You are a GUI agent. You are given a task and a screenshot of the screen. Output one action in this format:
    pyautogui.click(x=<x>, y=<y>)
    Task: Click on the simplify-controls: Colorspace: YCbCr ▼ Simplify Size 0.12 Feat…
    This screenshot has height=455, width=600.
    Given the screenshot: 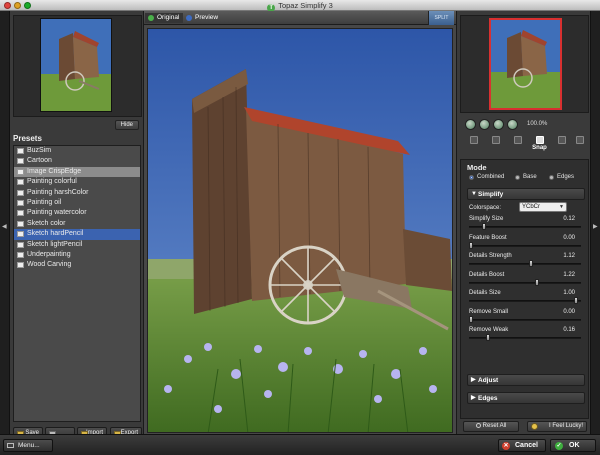 What is the action you would take?
    pyautogui.click(x=526, y=287)
    